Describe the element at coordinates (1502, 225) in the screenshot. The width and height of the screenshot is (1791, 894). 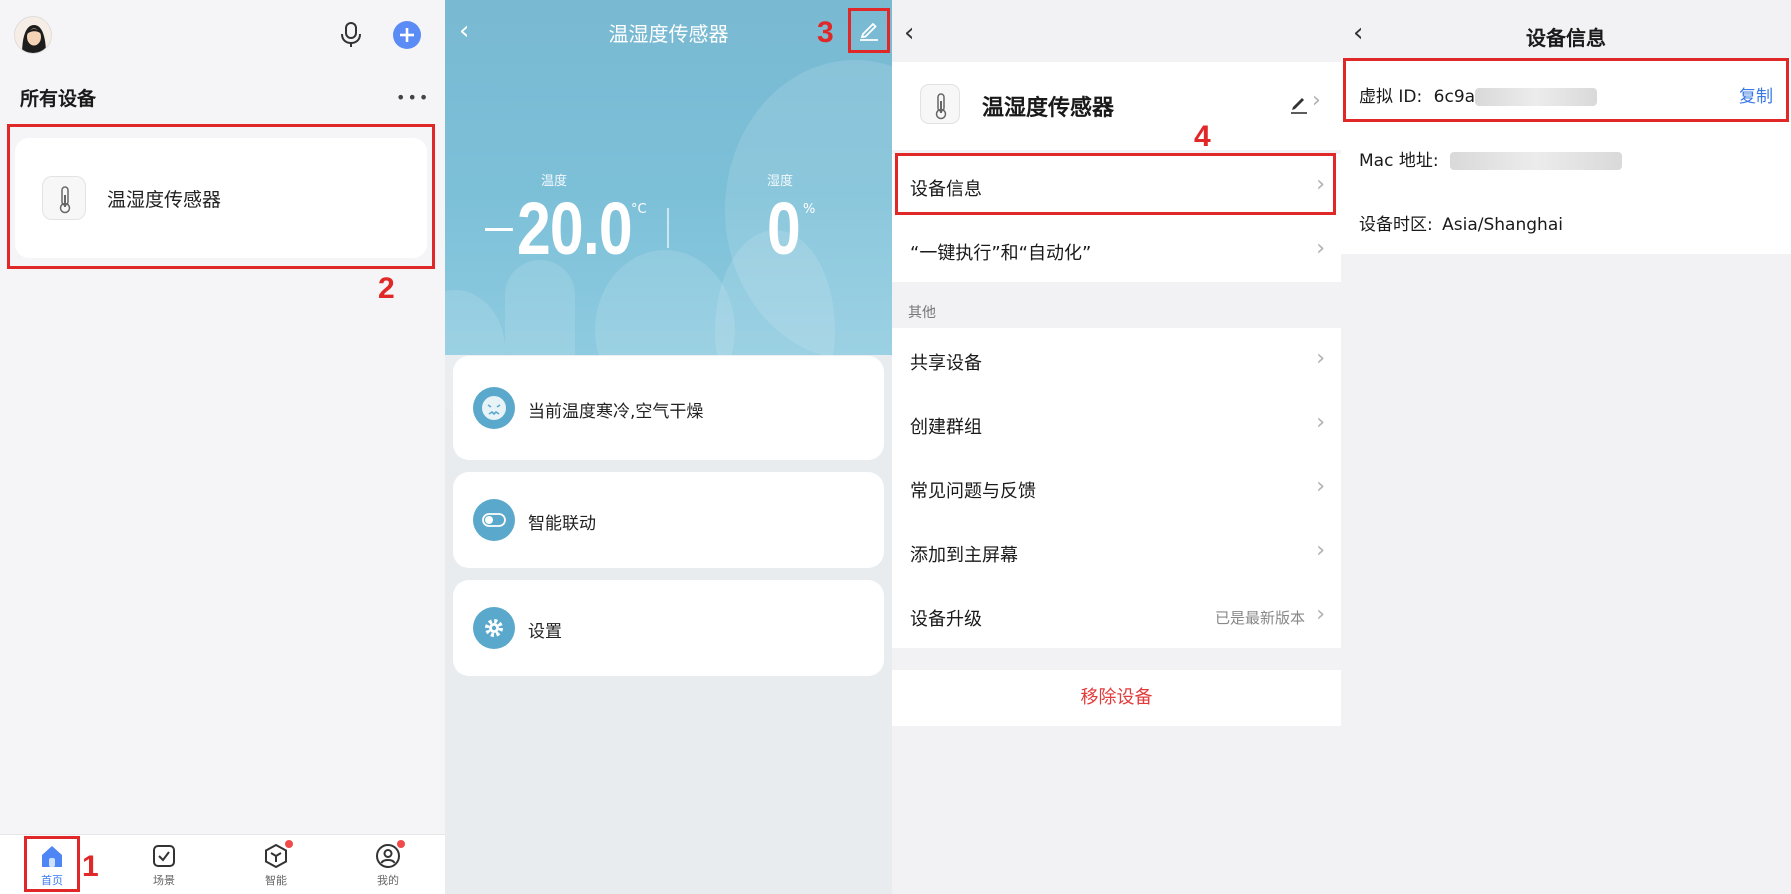
I see `timezone-value: Asia/Shanghai` at that location.